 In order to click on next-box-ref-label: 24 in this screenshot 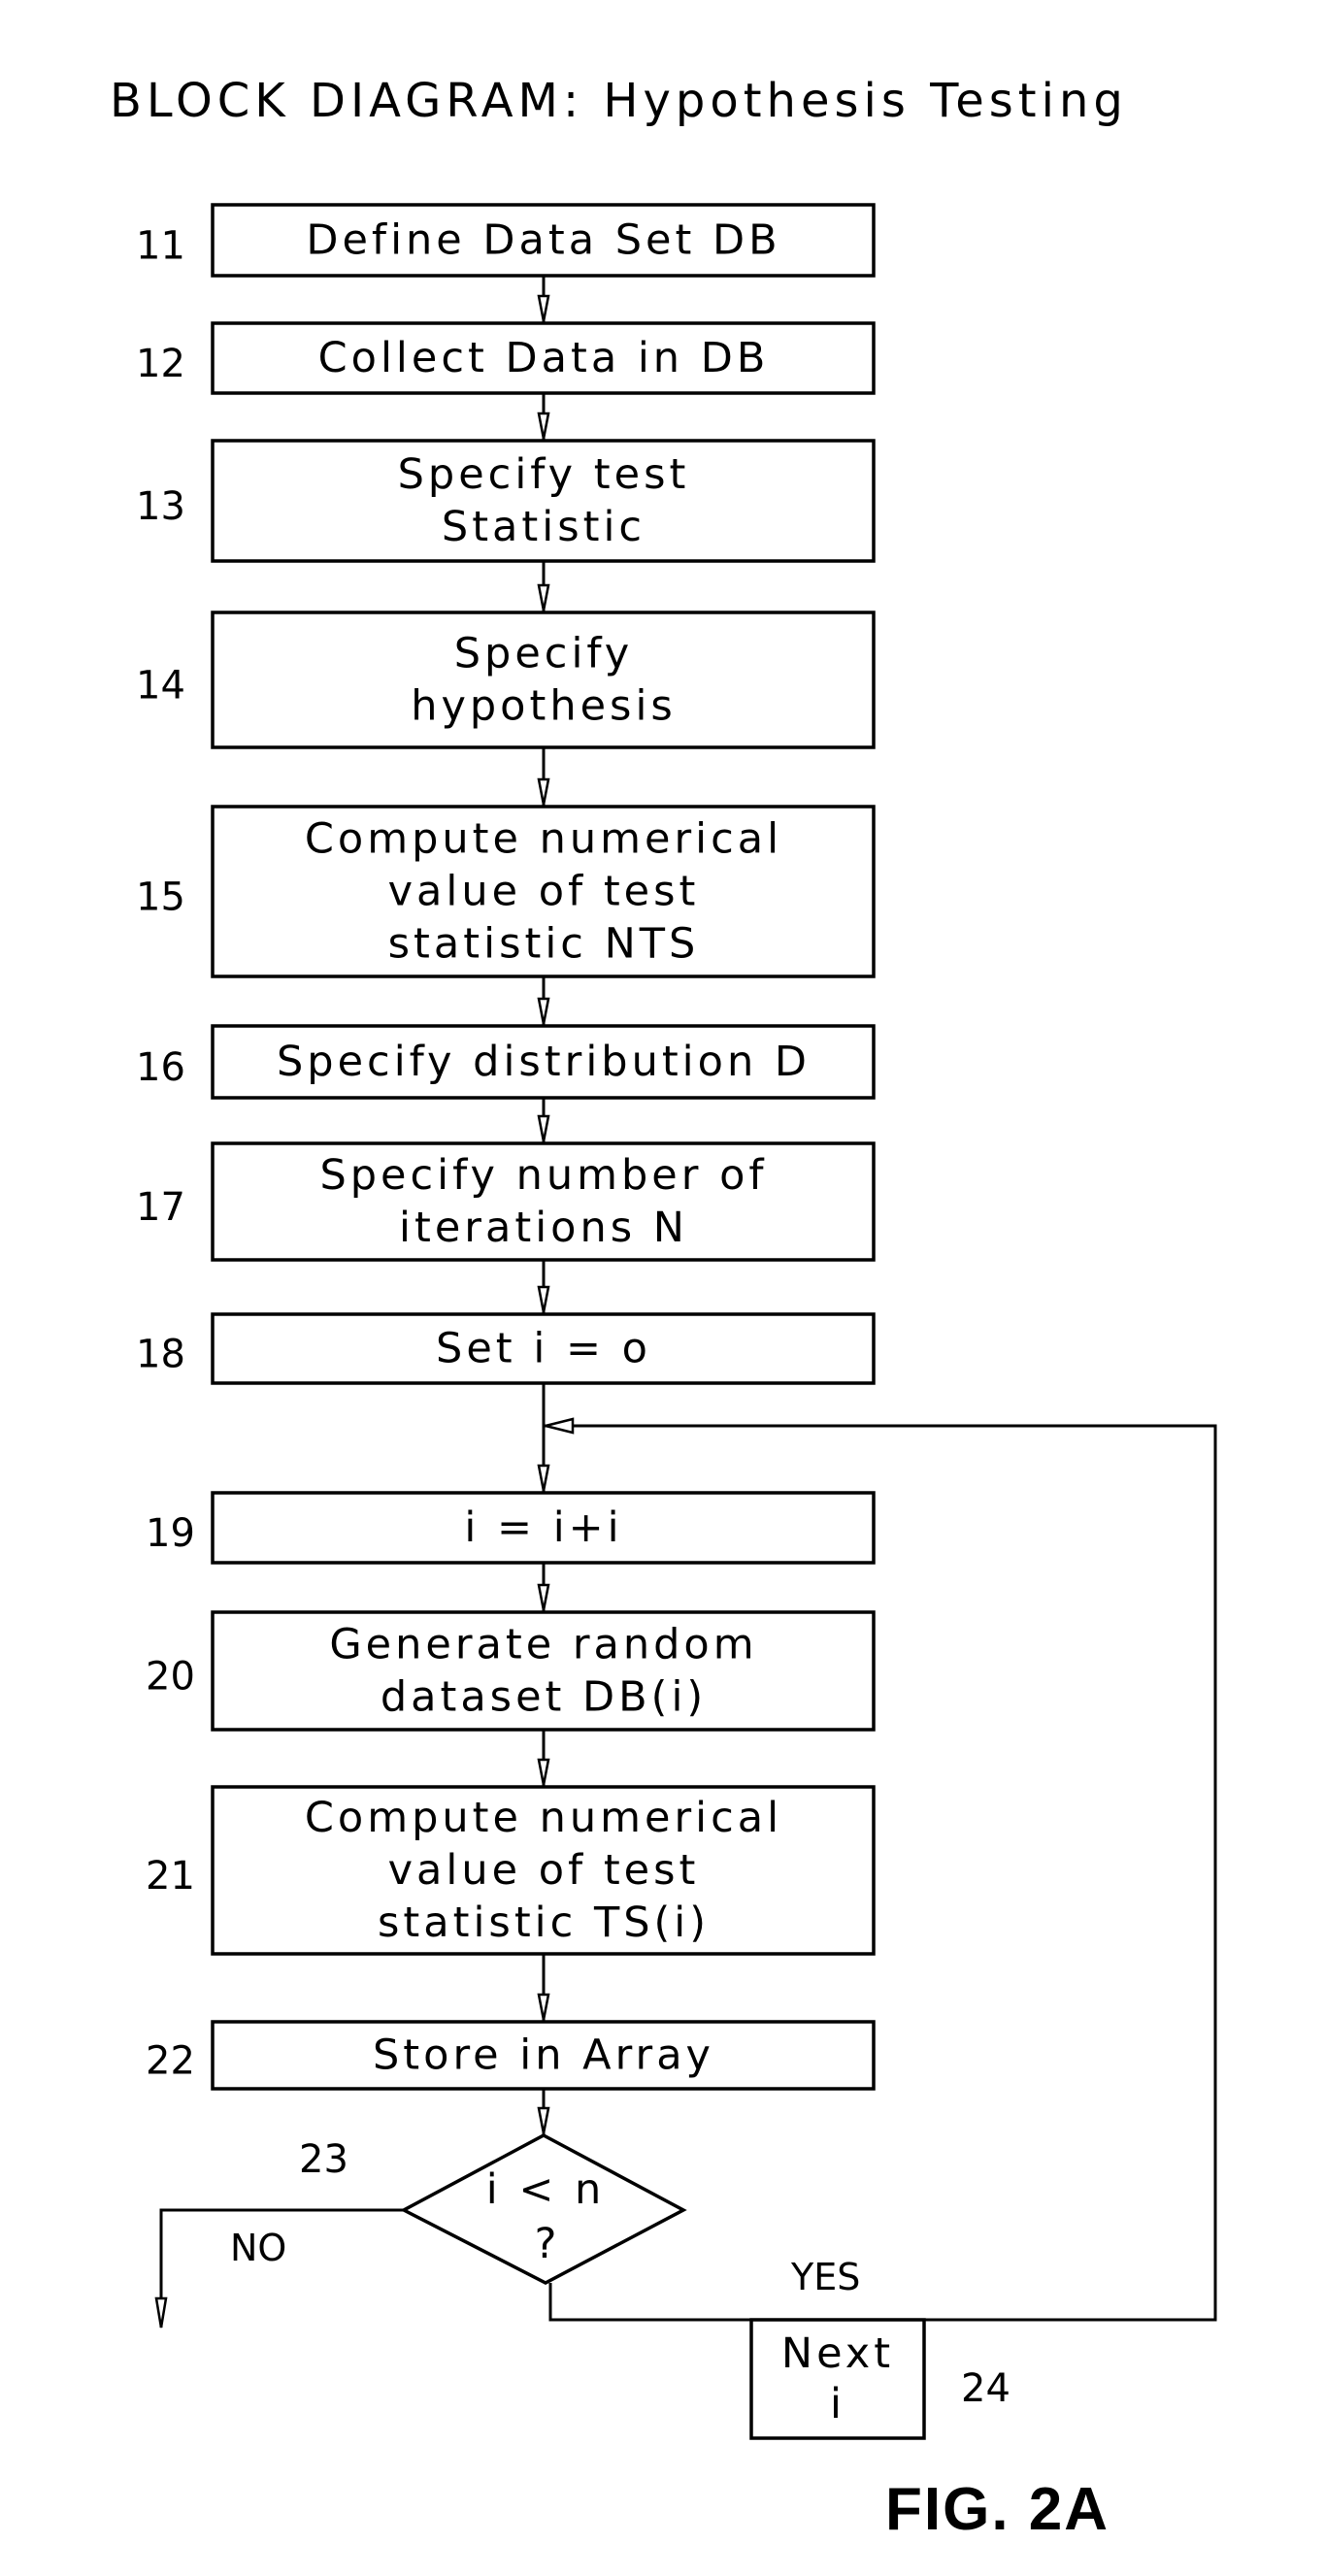, I will do `click(985, 2388)`.